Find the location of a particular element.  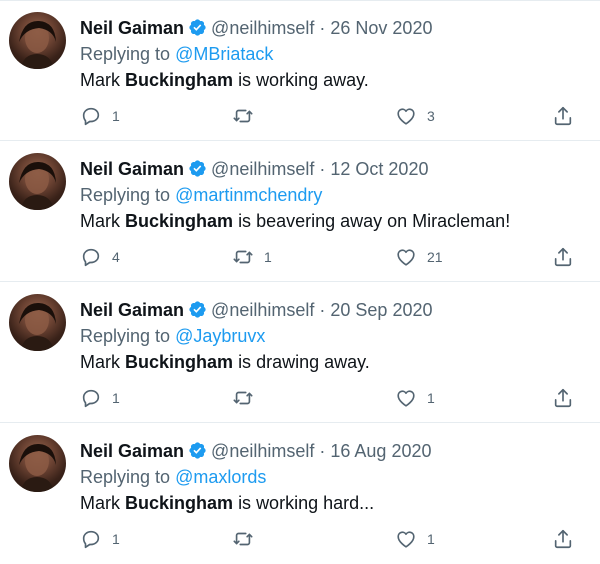

retweet-count: 1 is located at coordinates (268, 257).